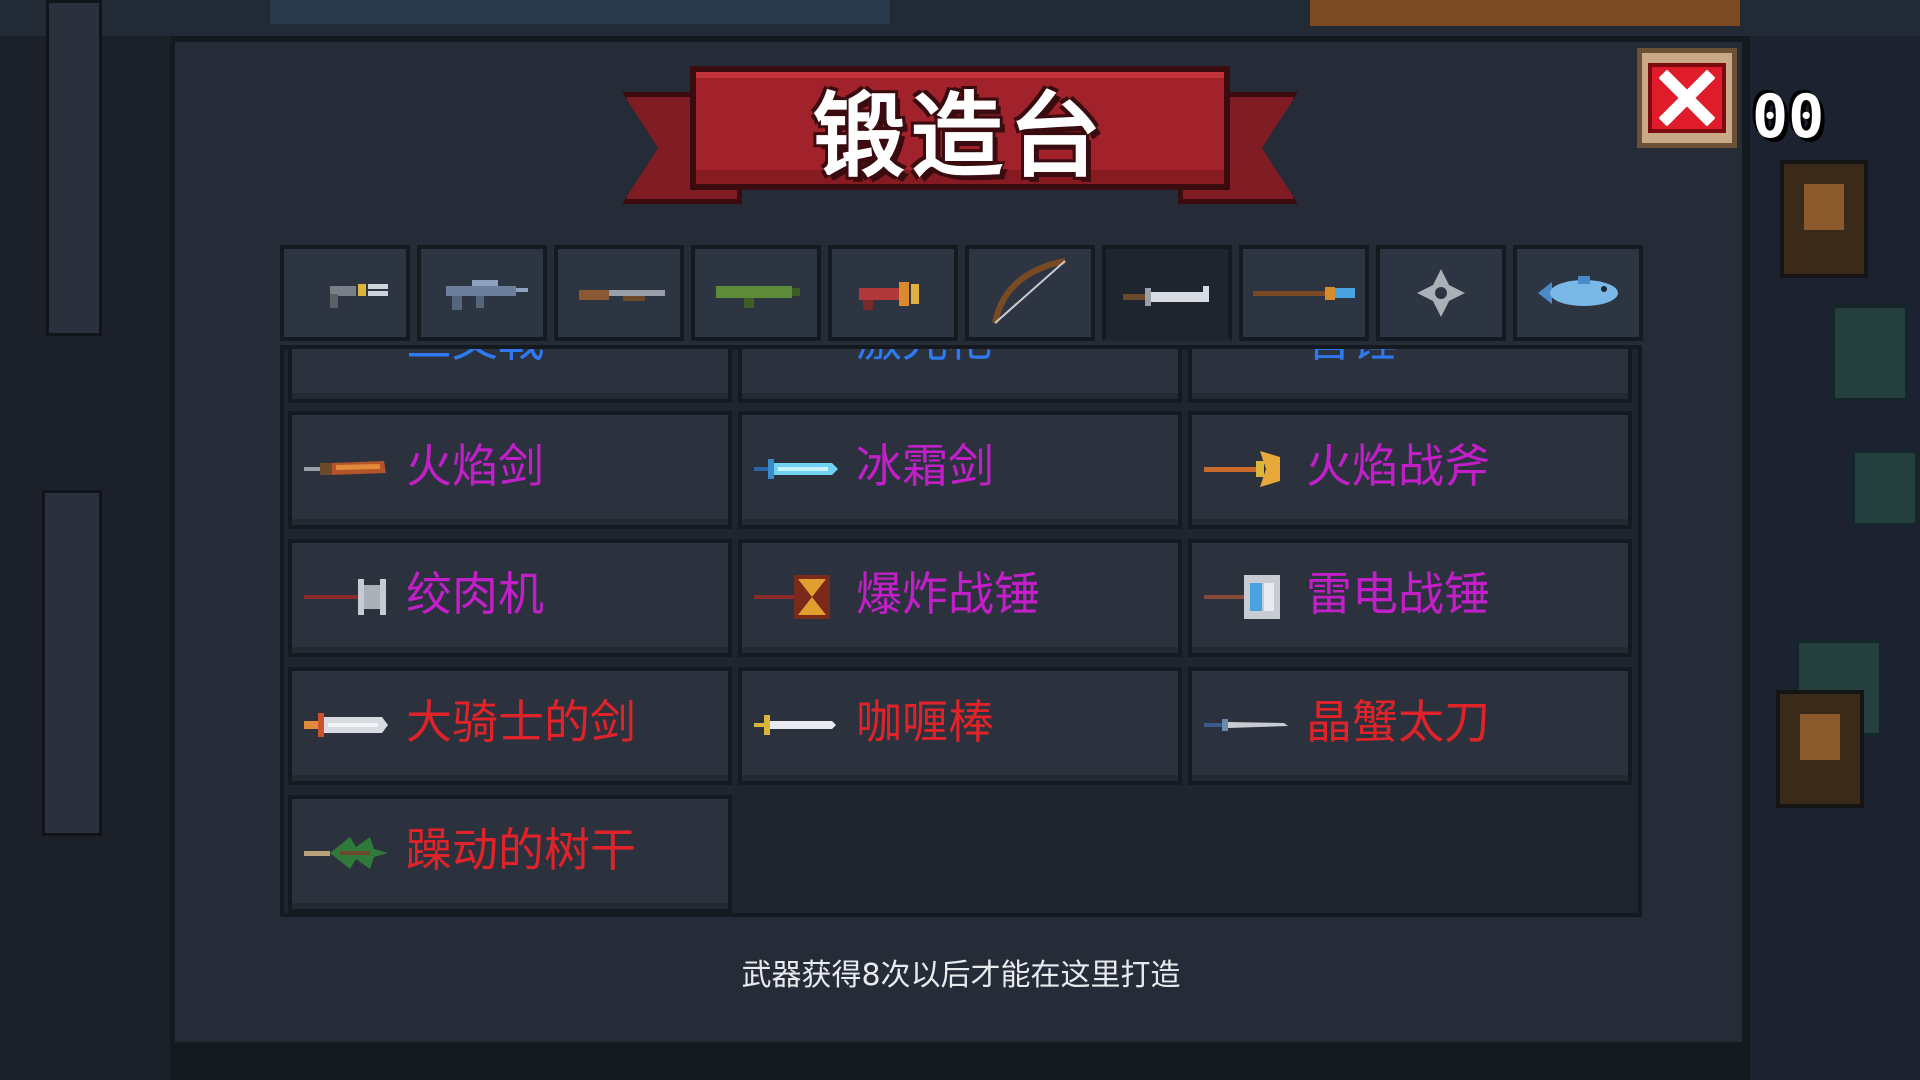  What do you see at coordinates (795, 725) in the screenshot?
I see `excalibur-icon` at bounding box center [795, 725].